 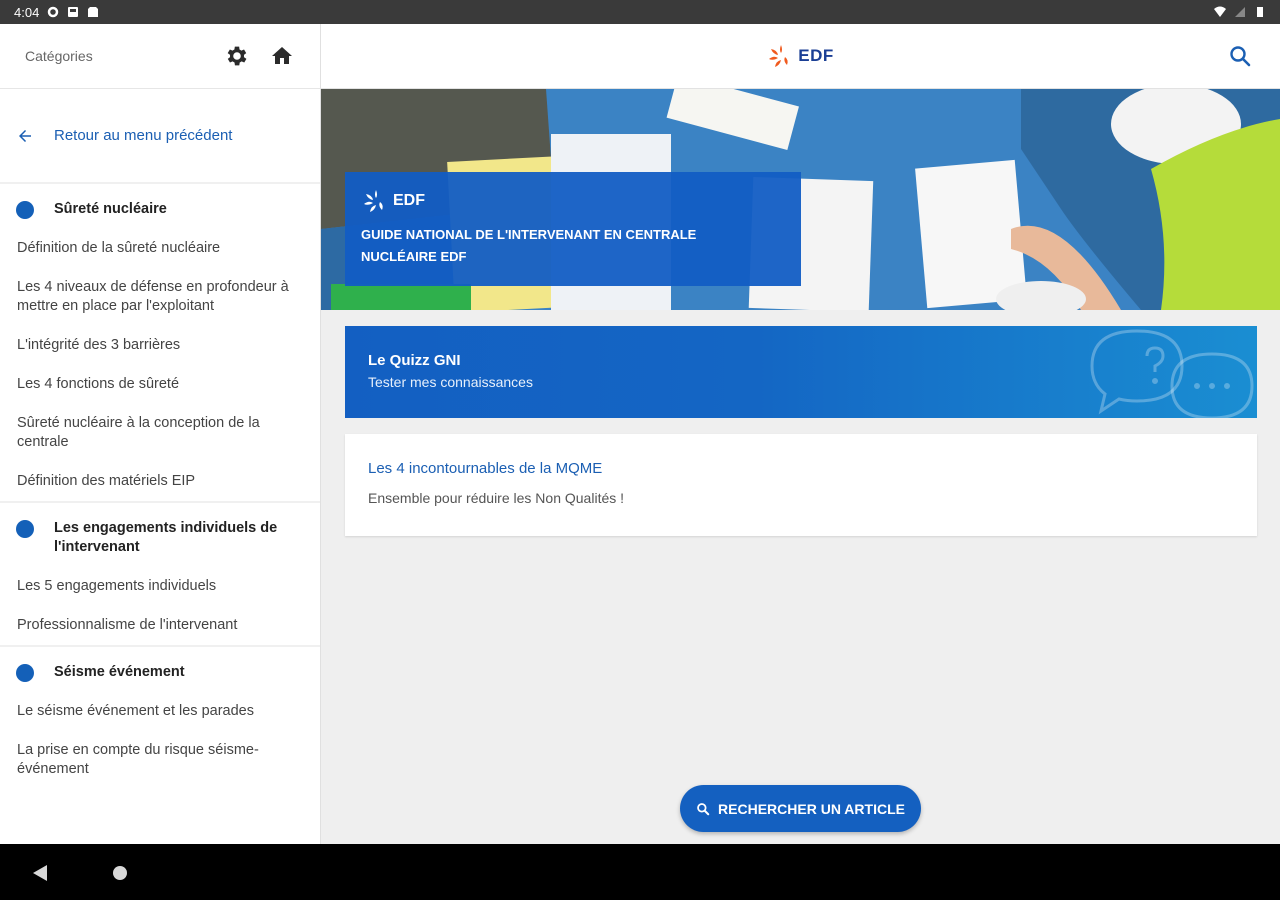 What do you see at coordinates (160, 384) in the screenshot?
I see `sidebar-item: Les 4 fonctions de sûreté` at bounding box center [160, 384].